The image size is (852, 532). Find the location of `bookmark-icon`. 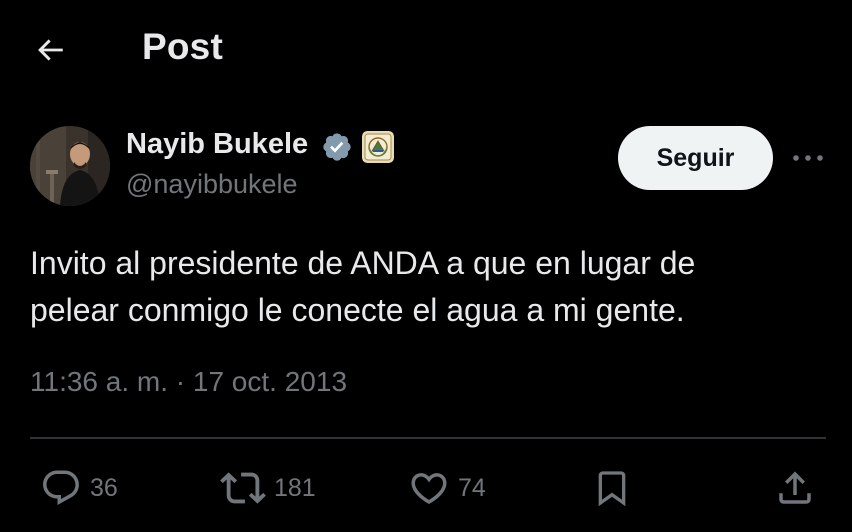

bookmark-icon is located at coordinates (612, 489).